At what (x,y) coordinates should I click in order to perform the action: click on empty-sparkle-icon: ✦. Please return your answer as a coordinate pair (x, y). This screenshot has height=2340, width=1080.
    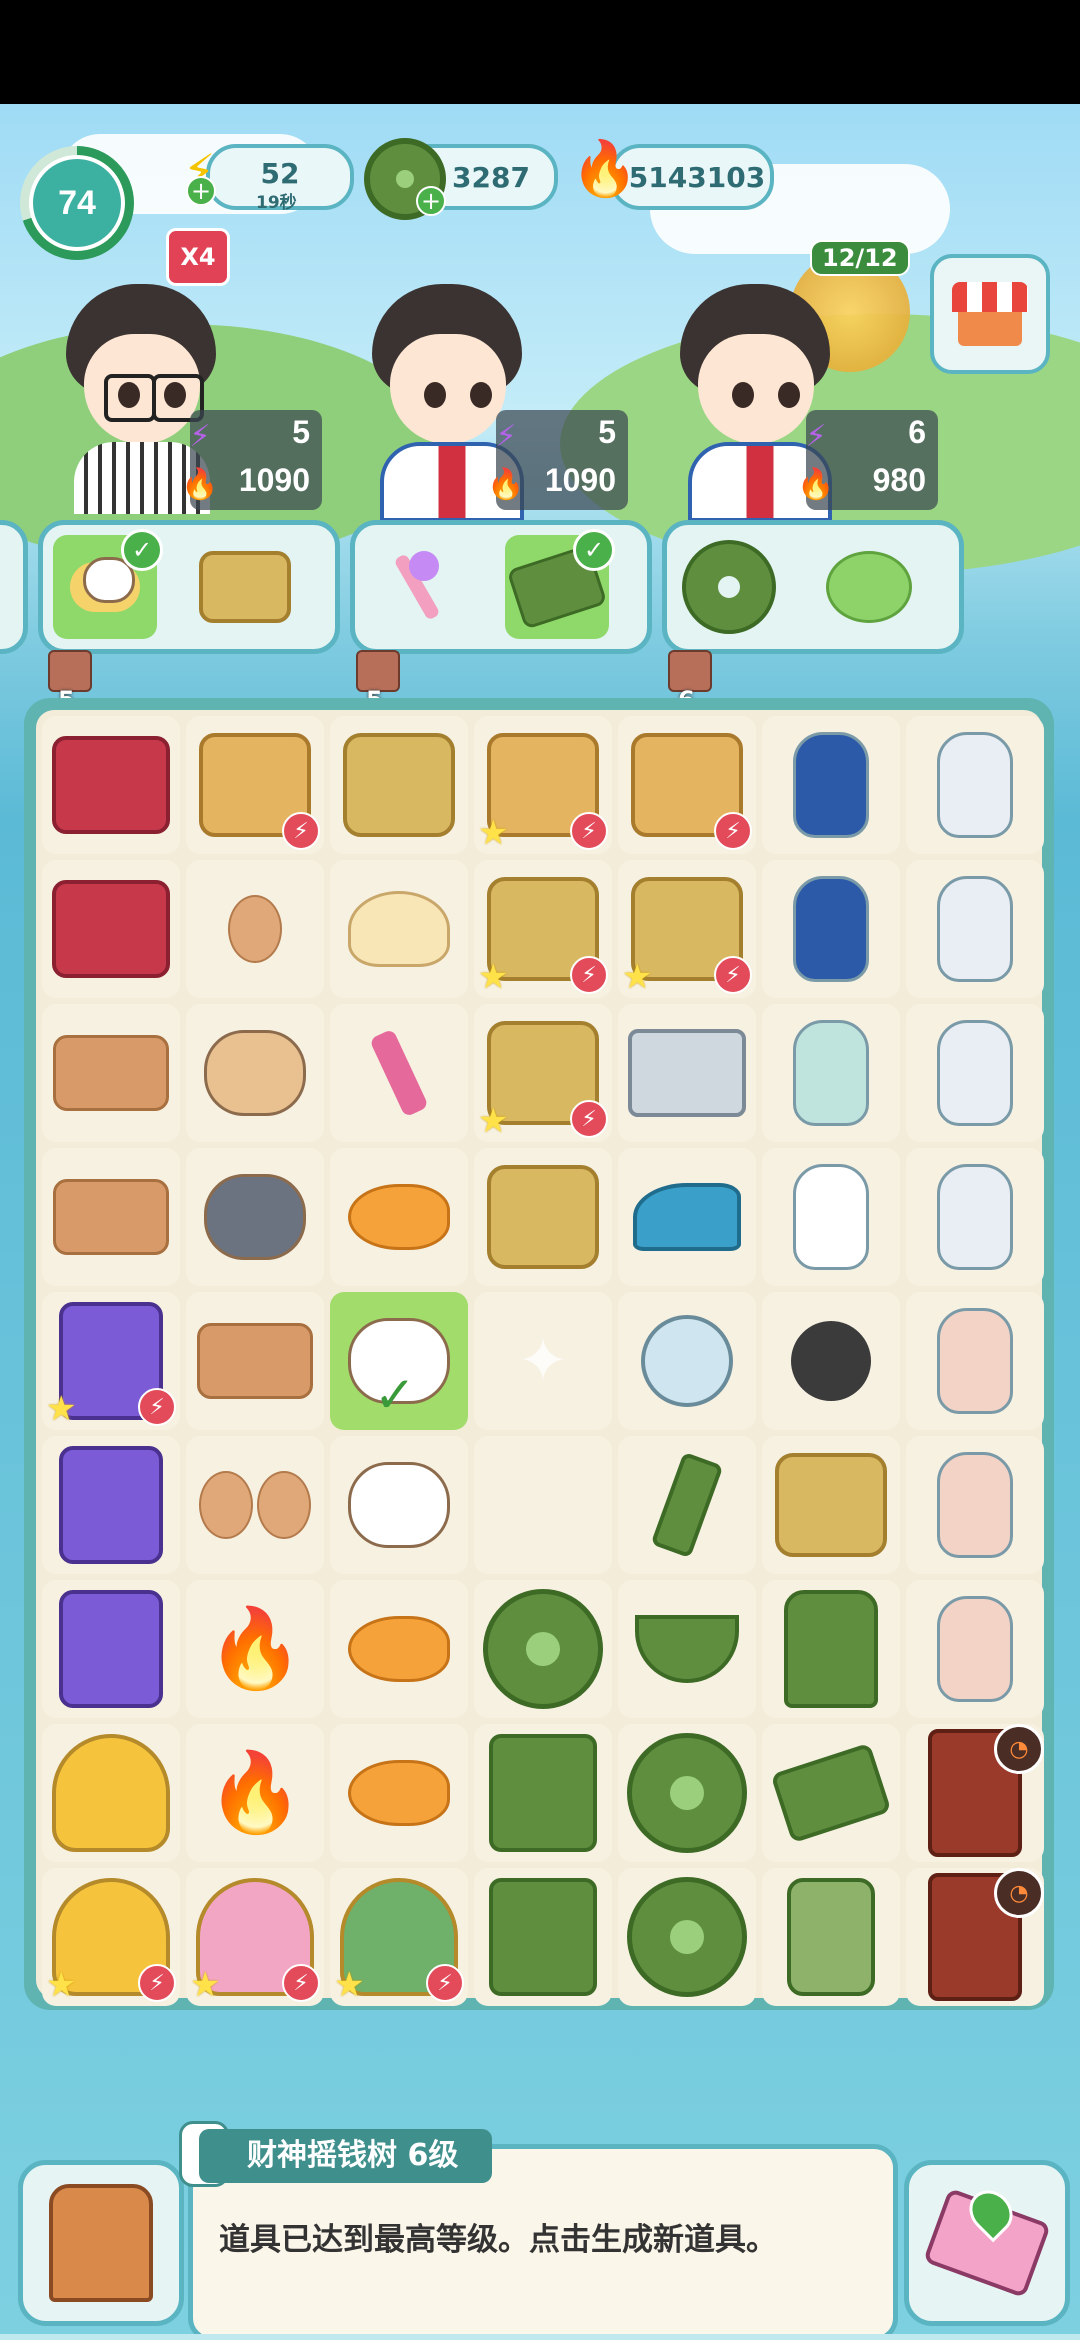
    Looking at the image, I should click on (543, 1361).